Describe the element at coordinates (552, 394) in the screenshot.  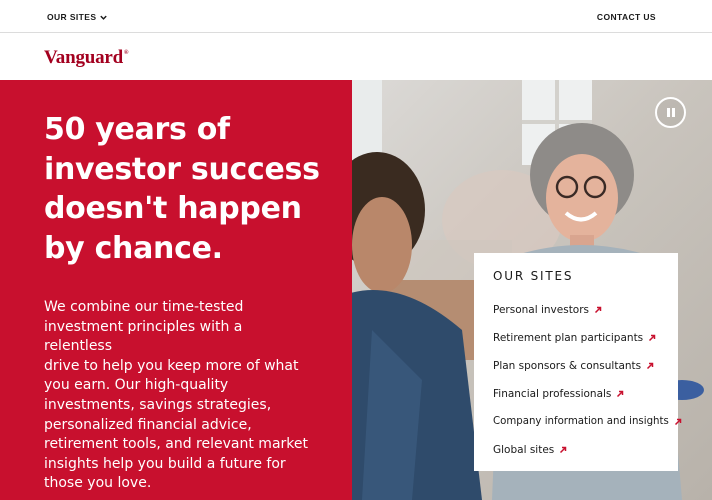
I see `site-link-label: Financial professionals` at that location.